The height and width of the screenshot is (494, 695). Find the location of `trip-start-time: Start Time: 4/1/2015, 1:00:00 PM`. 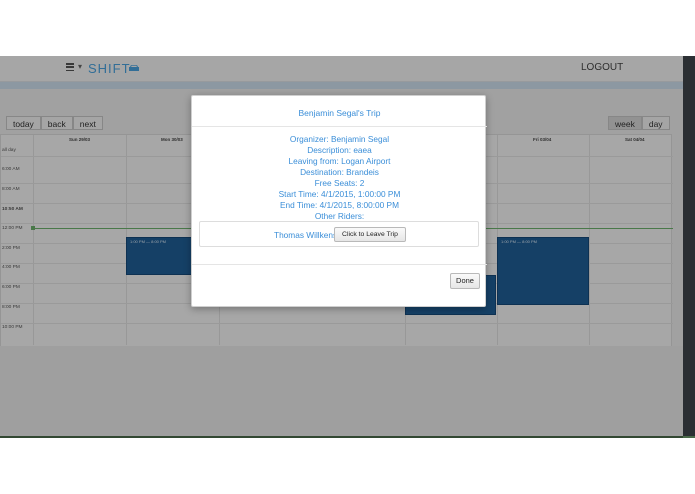

trip-start-time: Start Time: 4/1/2015, 1:00:00 PM is located at coordinates (339, 194).